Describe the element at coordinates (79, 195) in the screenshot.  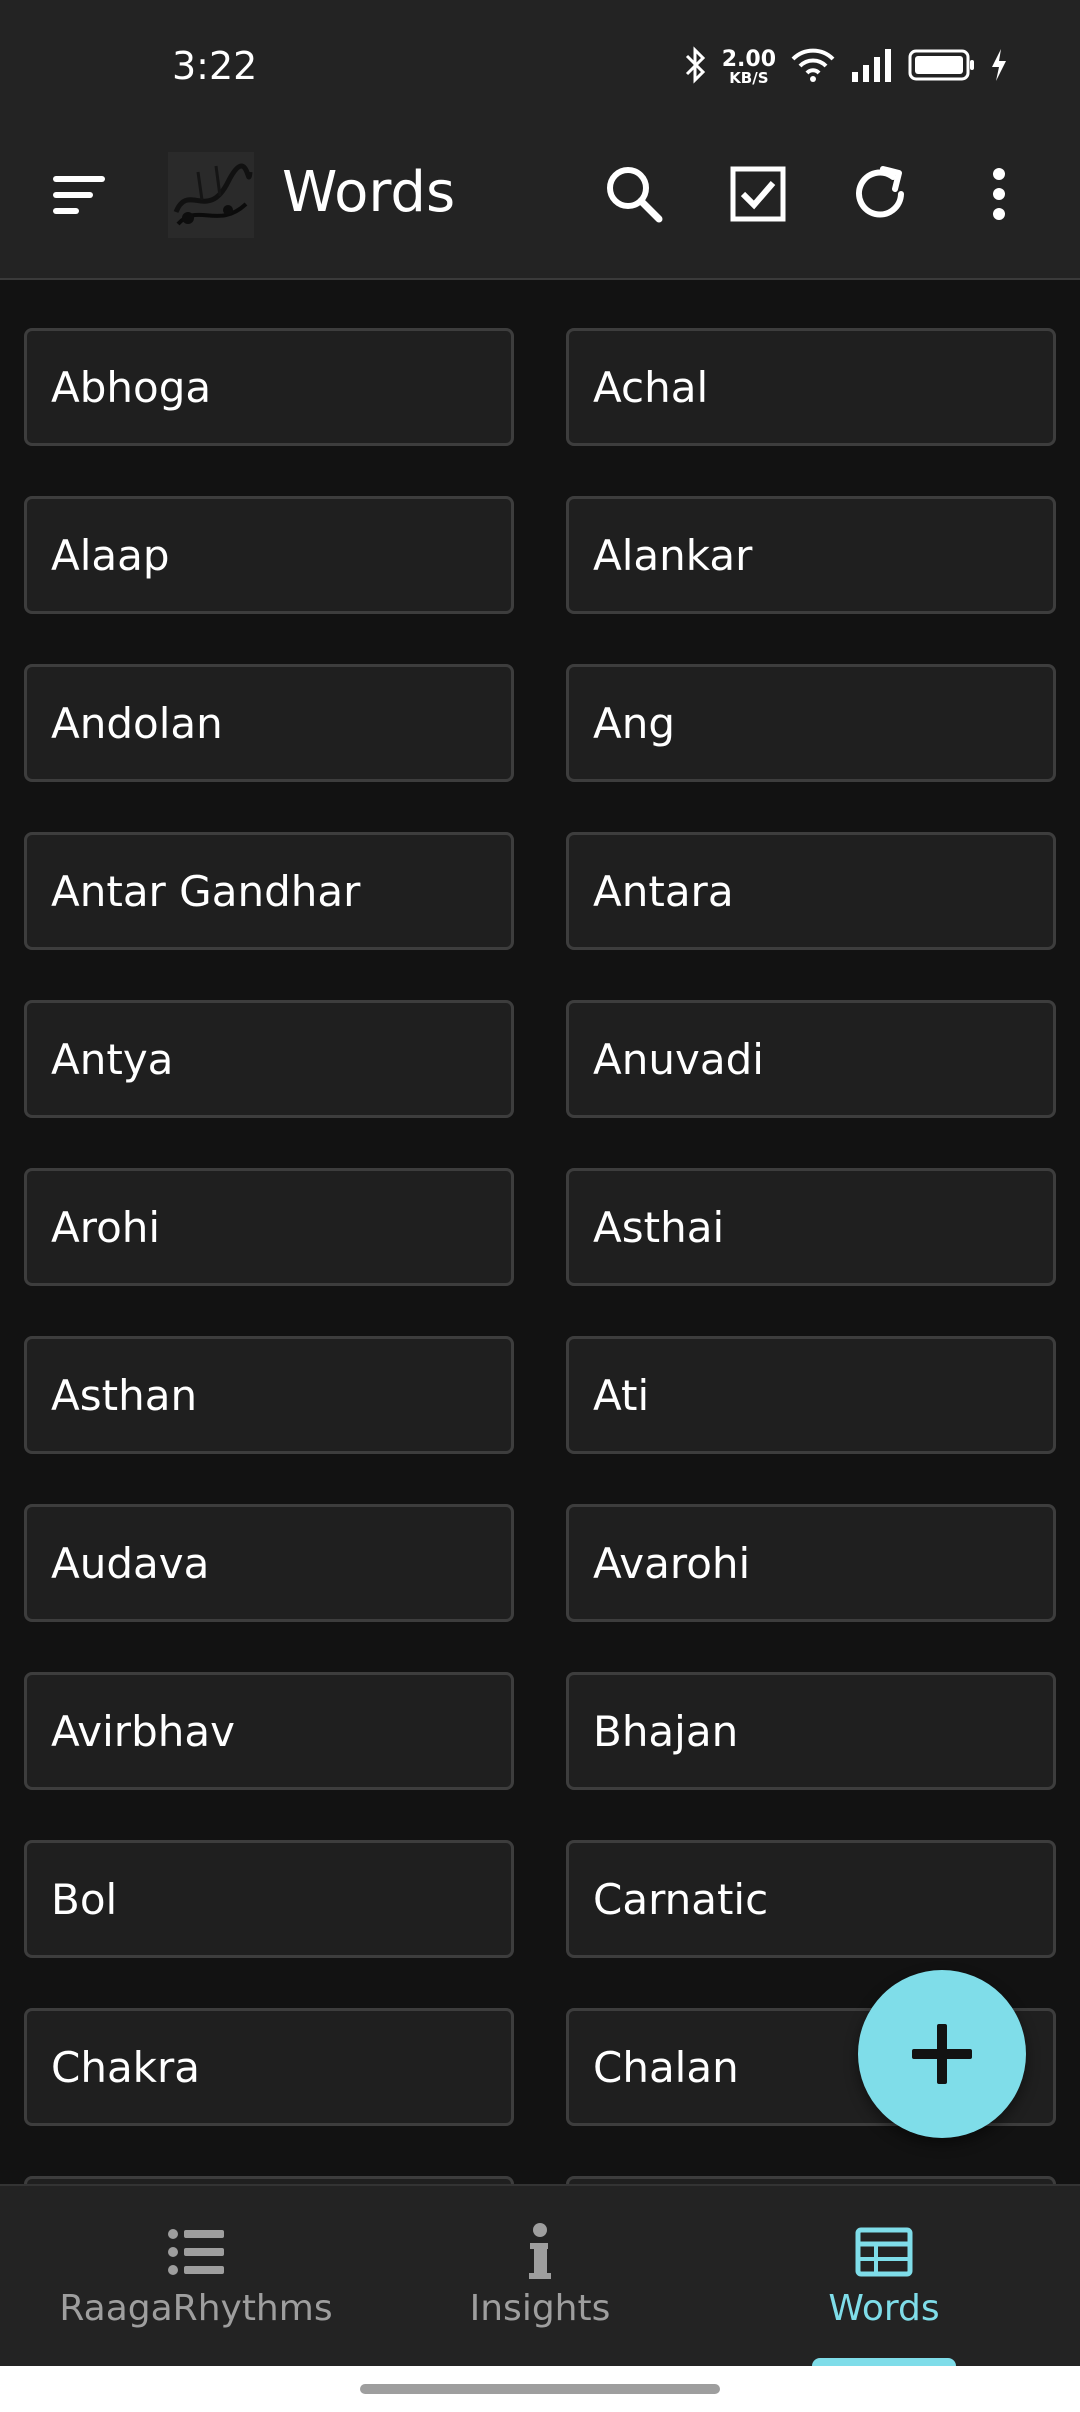
I see `menu-icon` at that location.